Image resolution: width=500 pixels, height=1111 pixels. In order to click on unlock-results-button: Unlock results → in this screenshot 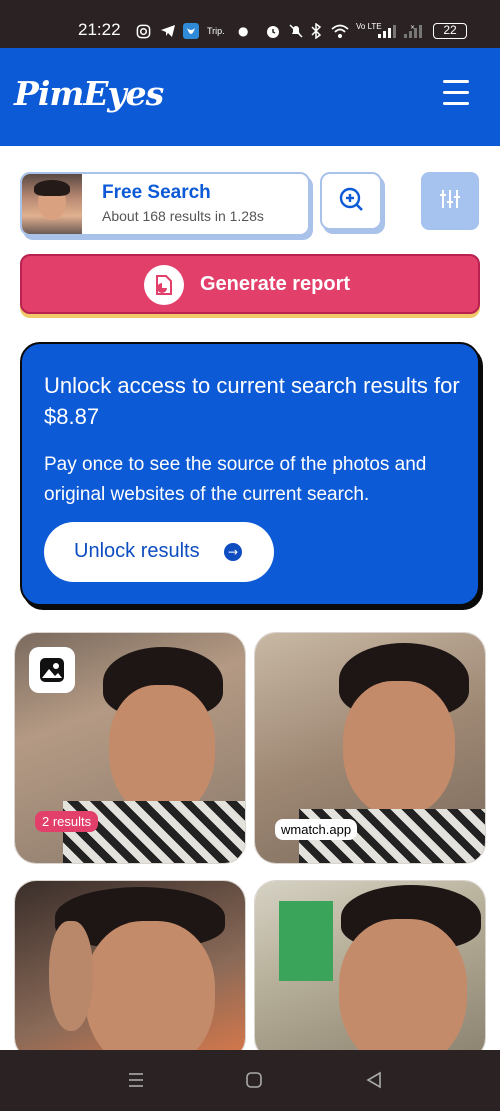, I will do `click(159, 552)`.